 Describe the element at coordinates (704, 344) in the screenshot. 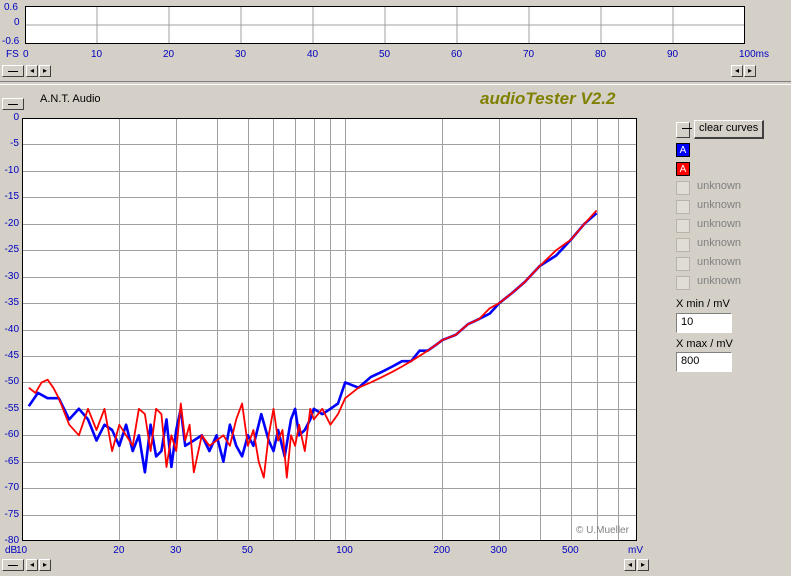

I see `xmax-label: X max / mV` at that location.